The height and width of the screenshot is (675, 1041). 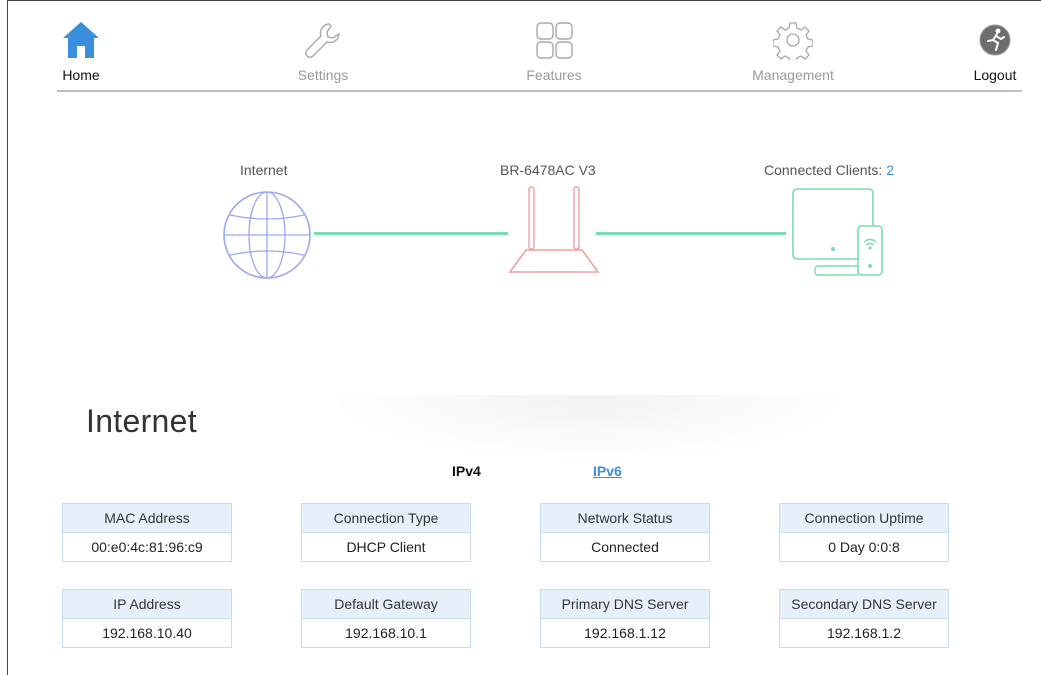 I want to click on info-cell-value: 00:e0:4c:81:96:c9, so click(x=147, y=547).